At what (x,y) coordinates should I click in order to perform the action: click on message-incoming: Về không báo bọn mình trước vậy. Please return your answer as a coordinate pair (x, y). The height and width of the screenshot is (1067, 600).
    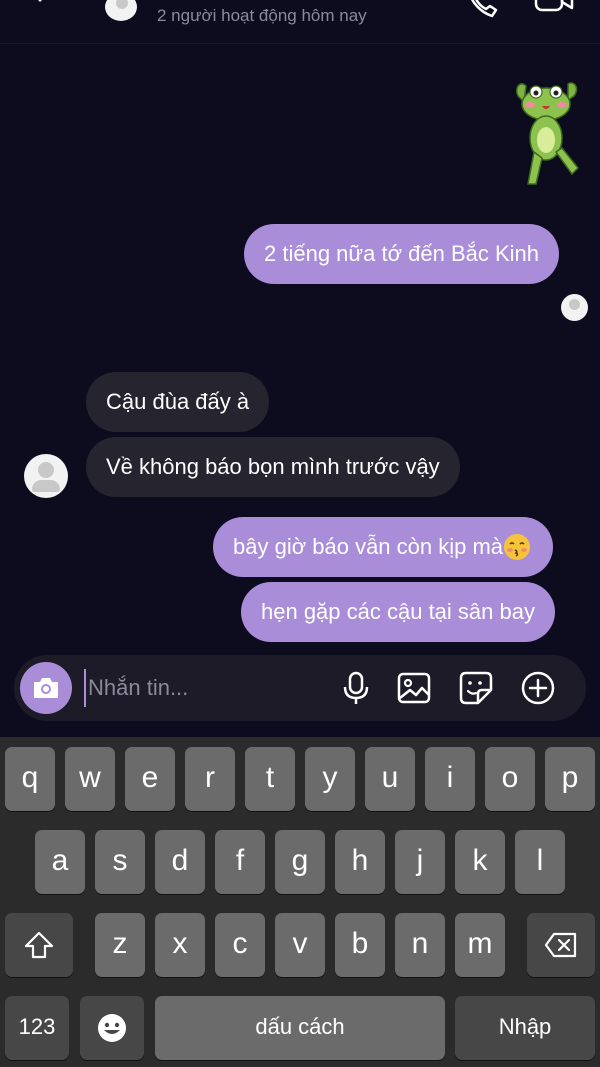
    Looking at the image, I should click on (273, 467).